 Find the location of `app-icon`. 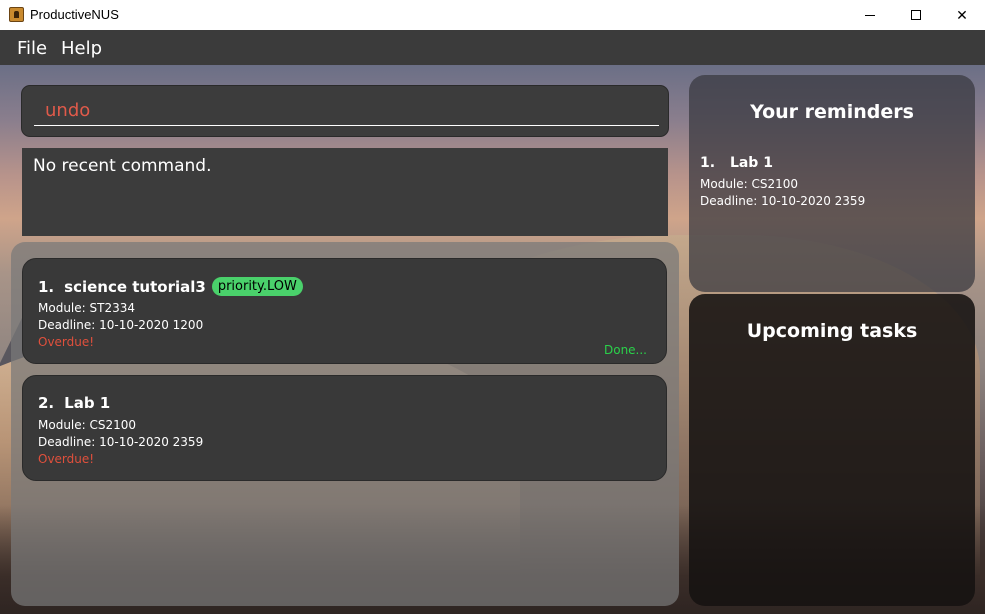

app-icon is located at coordinates (16, 14).